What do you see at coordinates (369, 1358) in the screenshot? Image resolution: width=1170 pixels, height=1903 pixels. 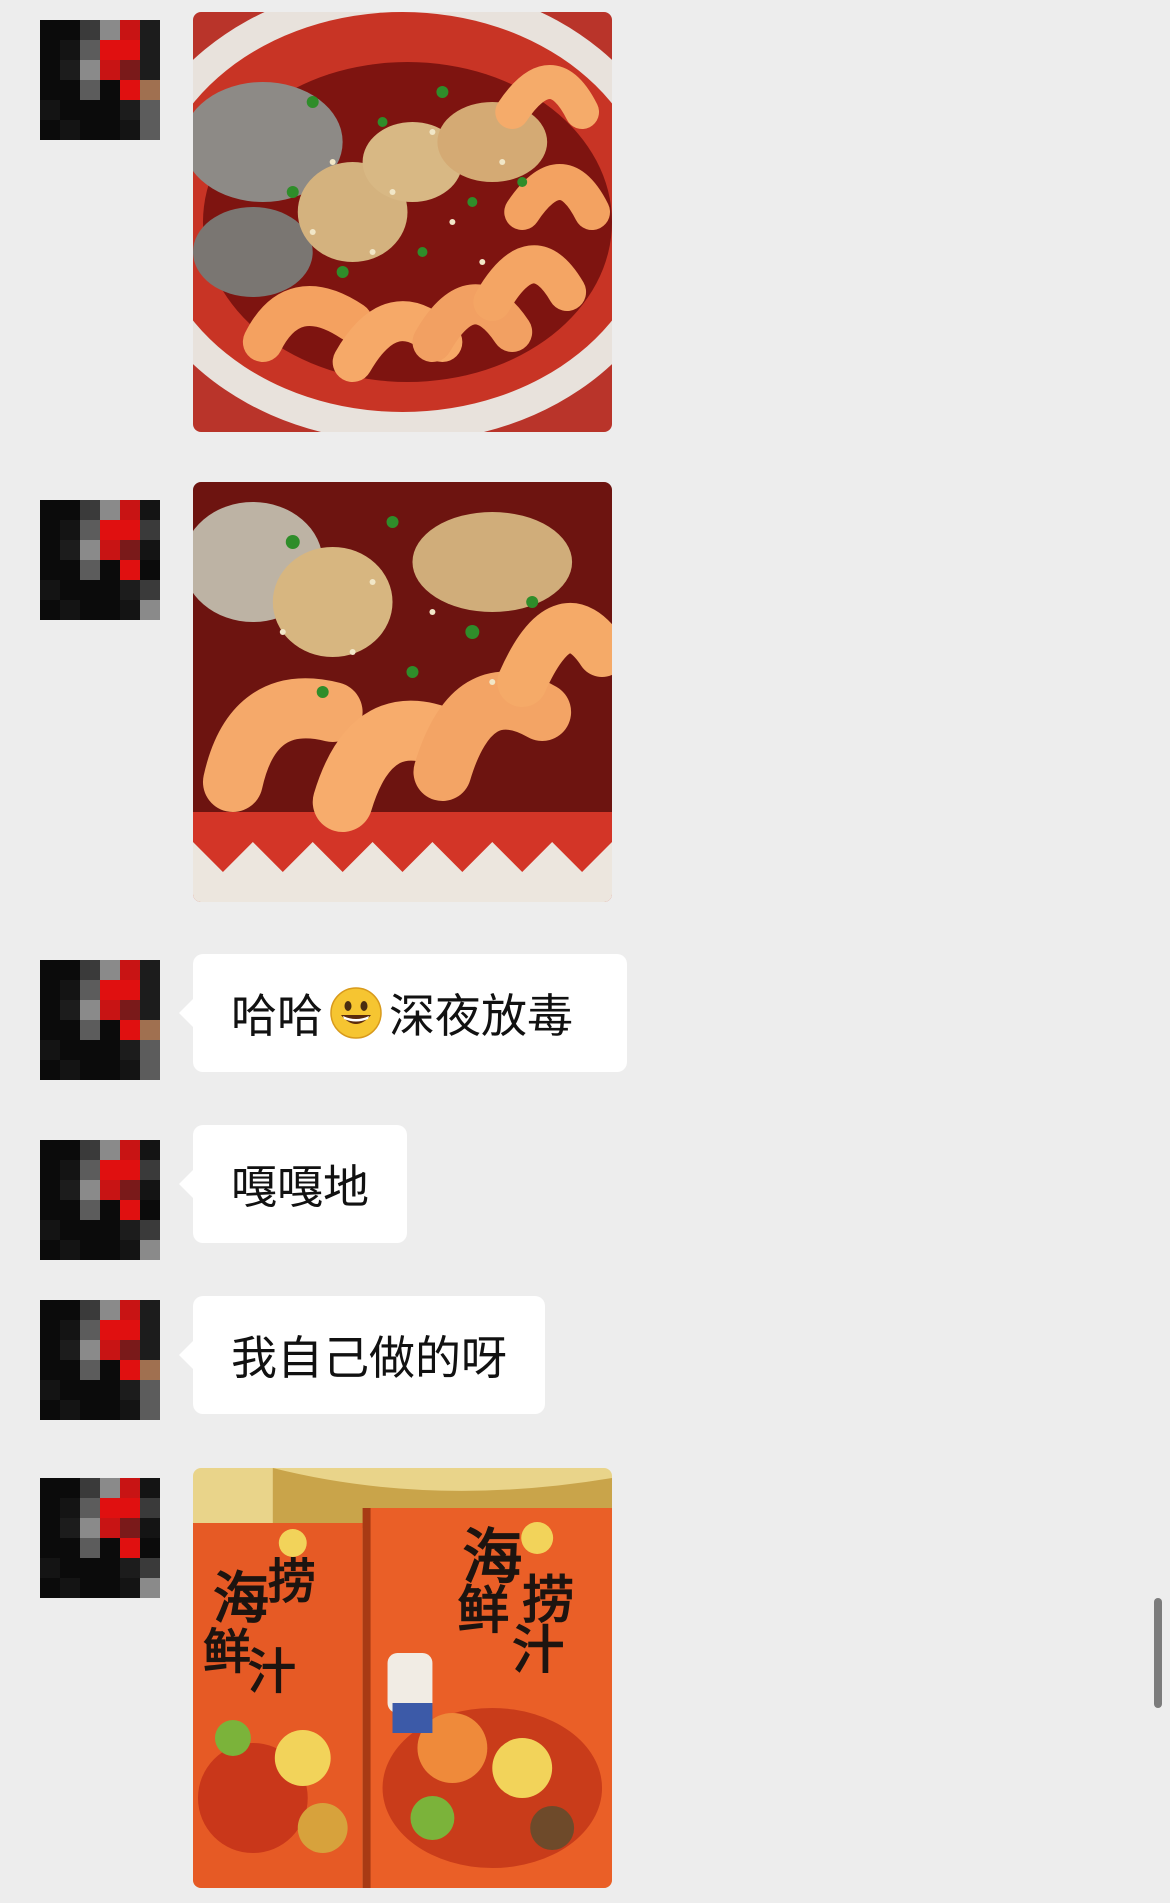 I see `message-text: 我自己做的呀` at bounding box center [369, 1358].